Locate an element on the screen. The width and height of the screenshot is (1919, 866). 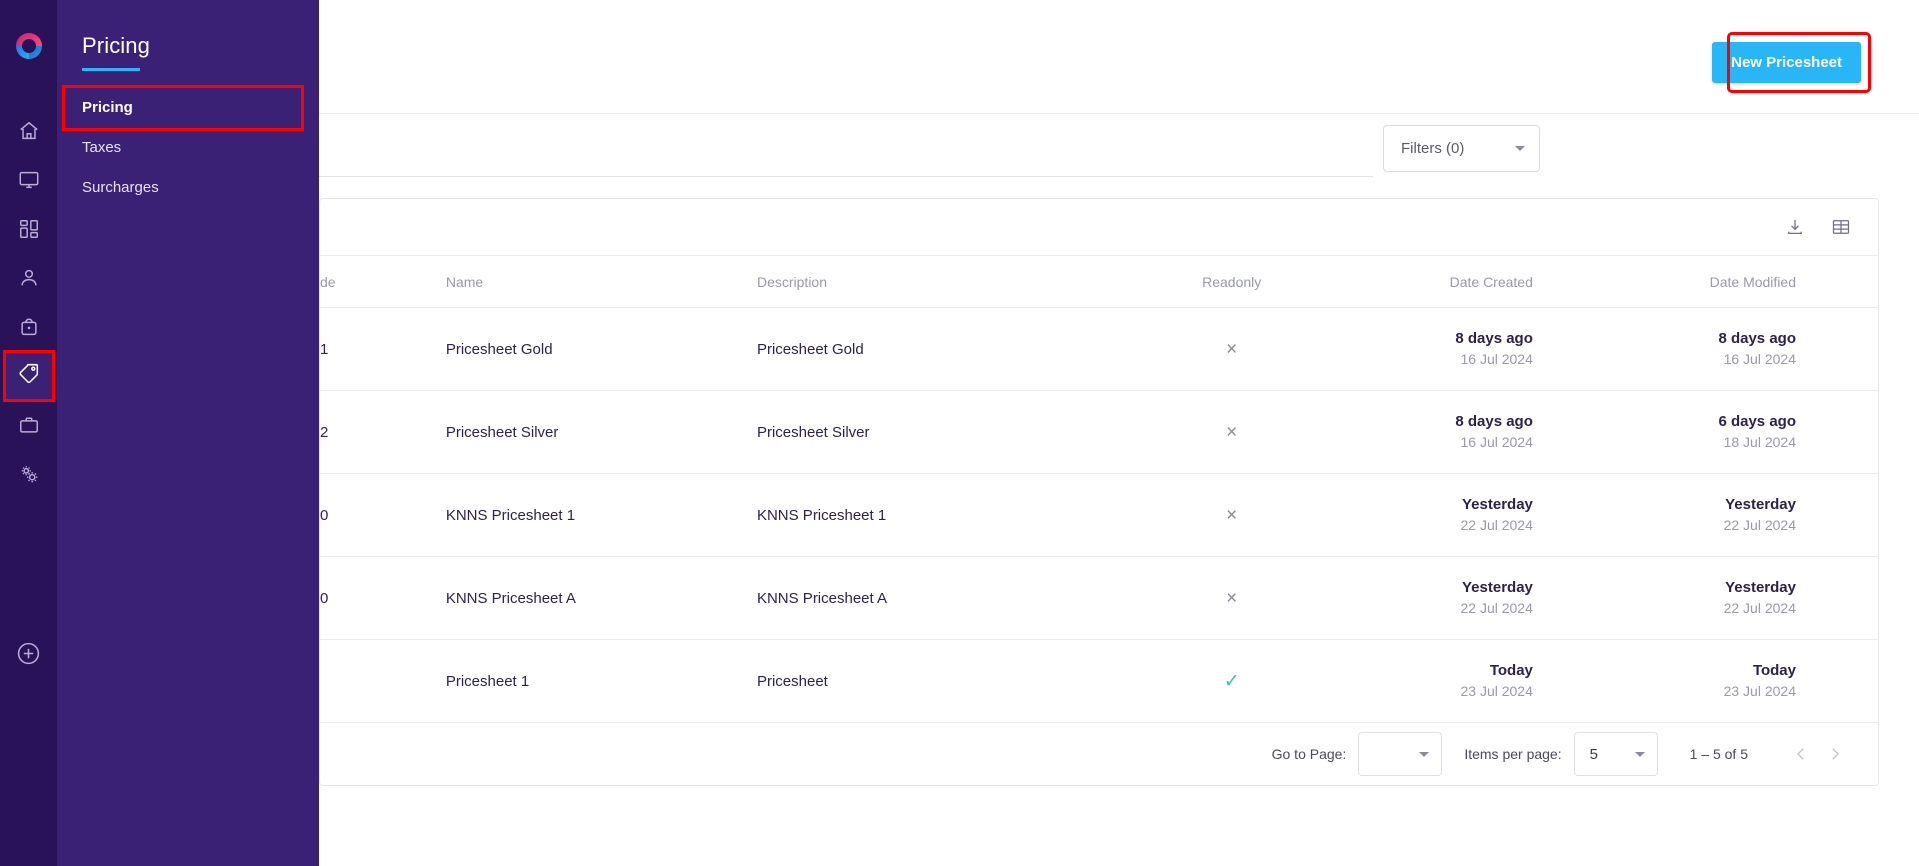
person-icon is located at coordinates (29, 278).